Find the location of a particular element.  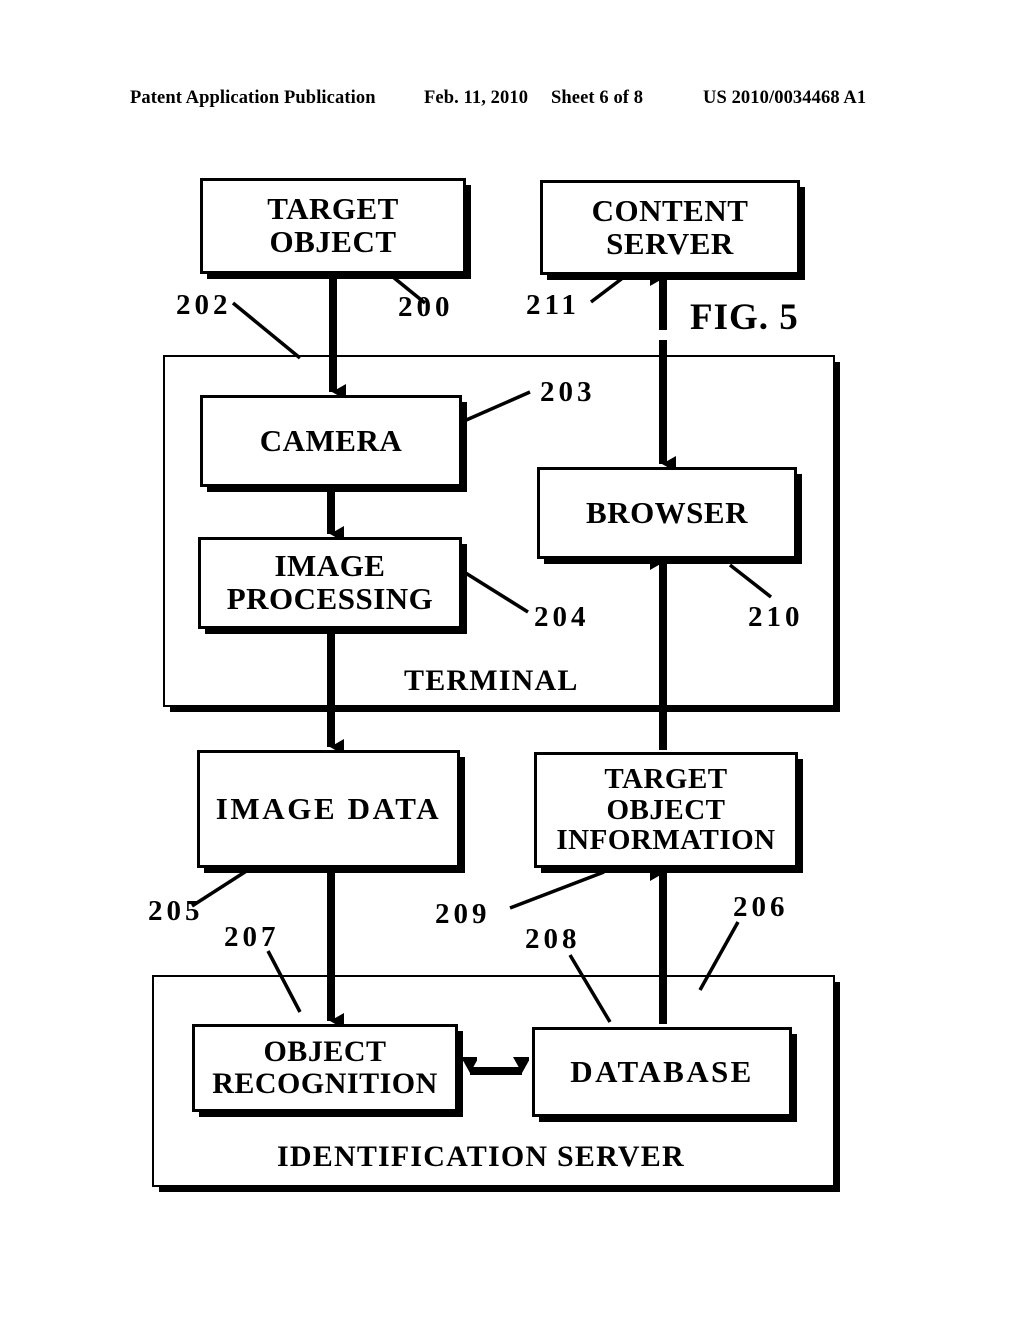

block-object-recognition-label: OBJECT RECOGNITION is located at coordinates (325, 1067).